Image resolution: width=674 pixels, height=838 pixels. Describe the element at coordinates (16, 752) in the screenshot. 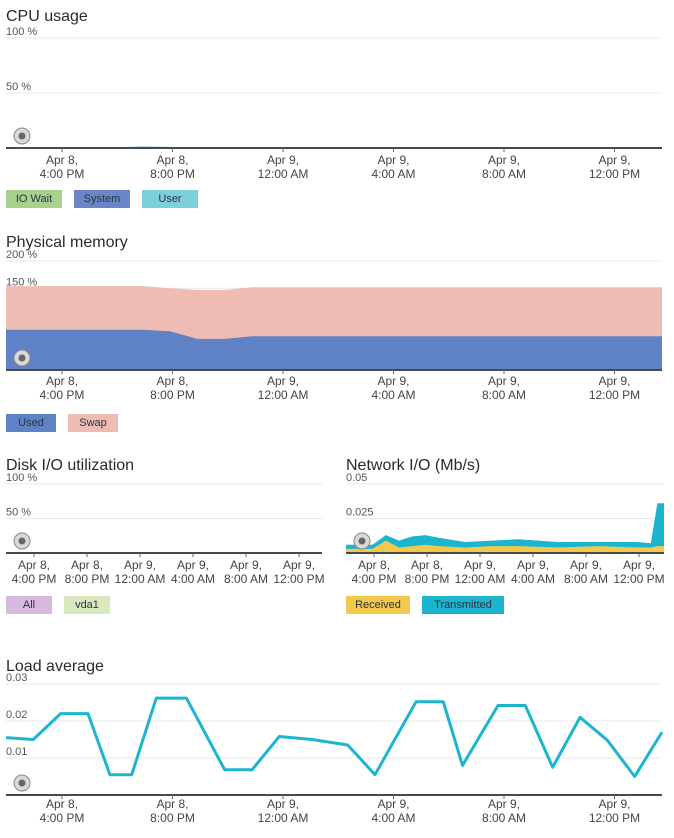

I see `y-axis-label: 0.01` at that location.